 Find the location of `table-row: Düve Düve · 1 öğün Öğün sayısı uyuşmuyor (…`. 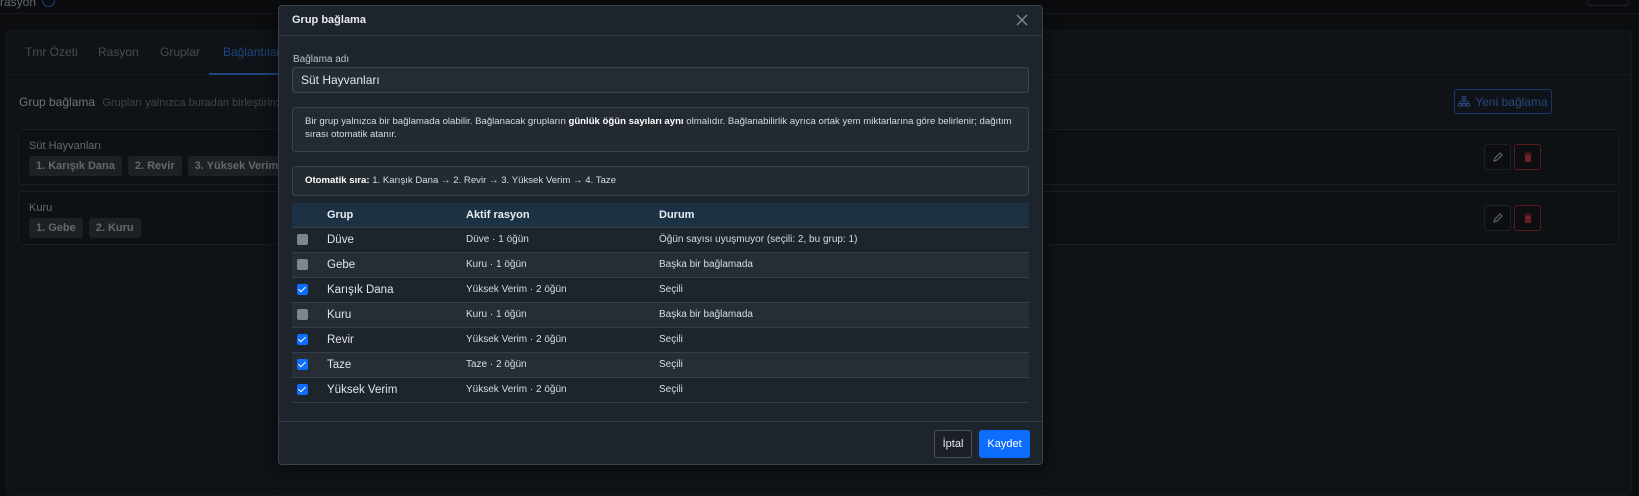

table-row: Düve Düve · 1 öğün Öğün sayısı uyuşmuyor (… is located at coordinates (660, 239).